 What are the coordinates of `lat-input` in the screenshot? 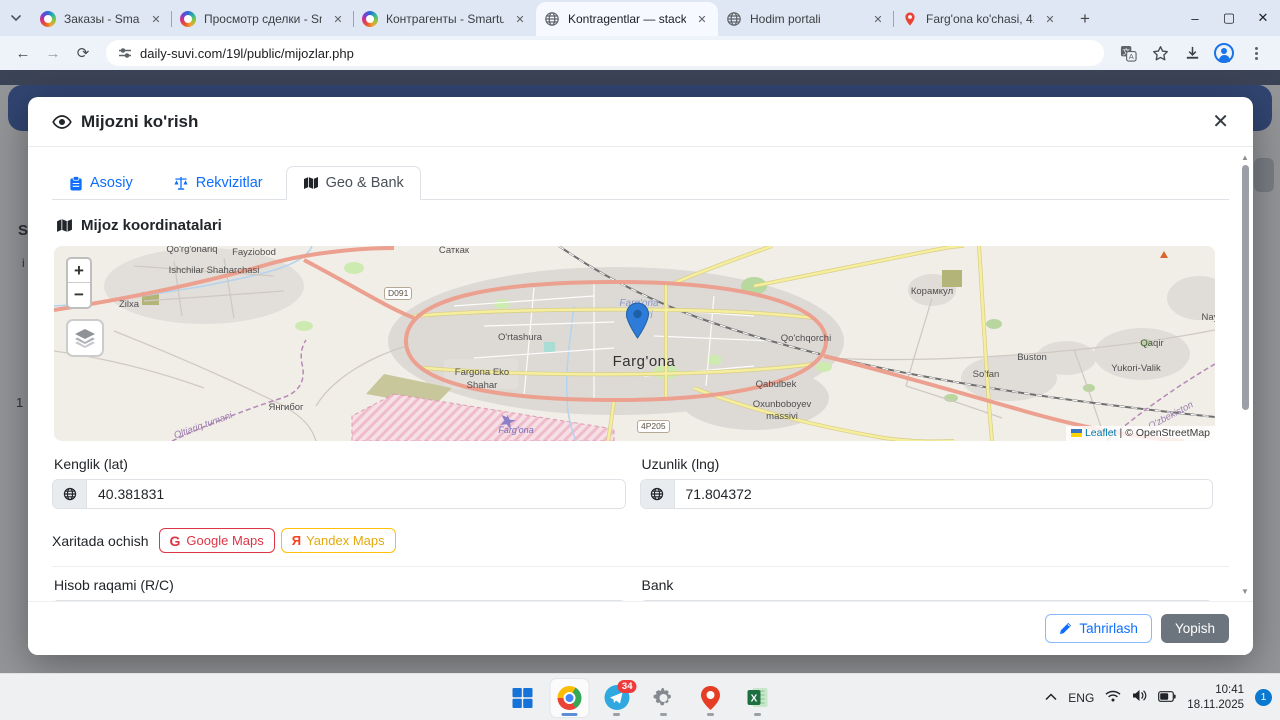 It's located at (356, 494).